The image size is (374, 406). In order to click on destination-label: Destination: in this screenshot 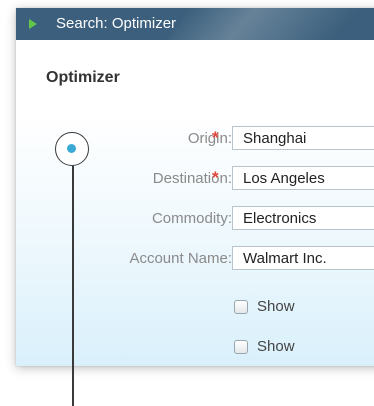, I will do `click(192, 178)`.